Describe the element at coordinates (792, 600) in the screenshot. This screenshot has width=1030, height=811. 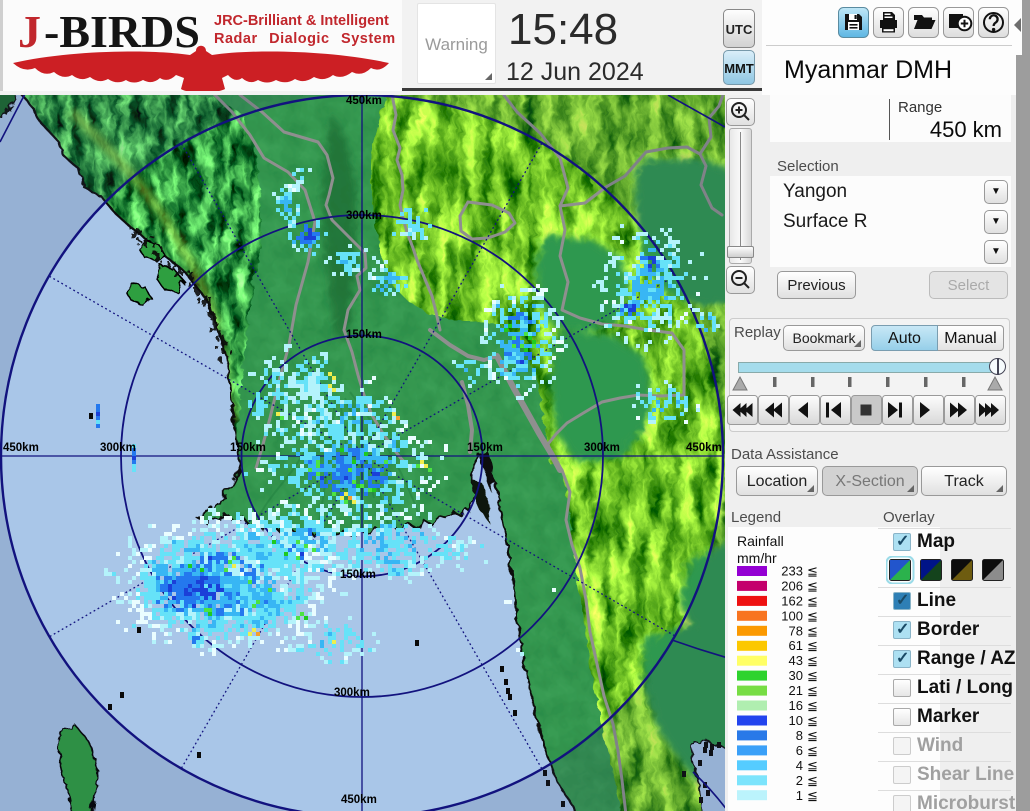
I see `svg-text: 162` at that location.